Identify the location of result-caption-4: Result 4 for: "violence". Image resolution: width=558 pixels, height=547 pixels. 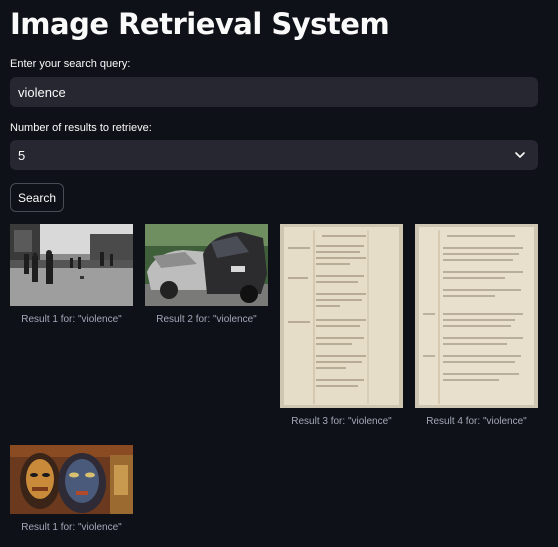
(476, 421).